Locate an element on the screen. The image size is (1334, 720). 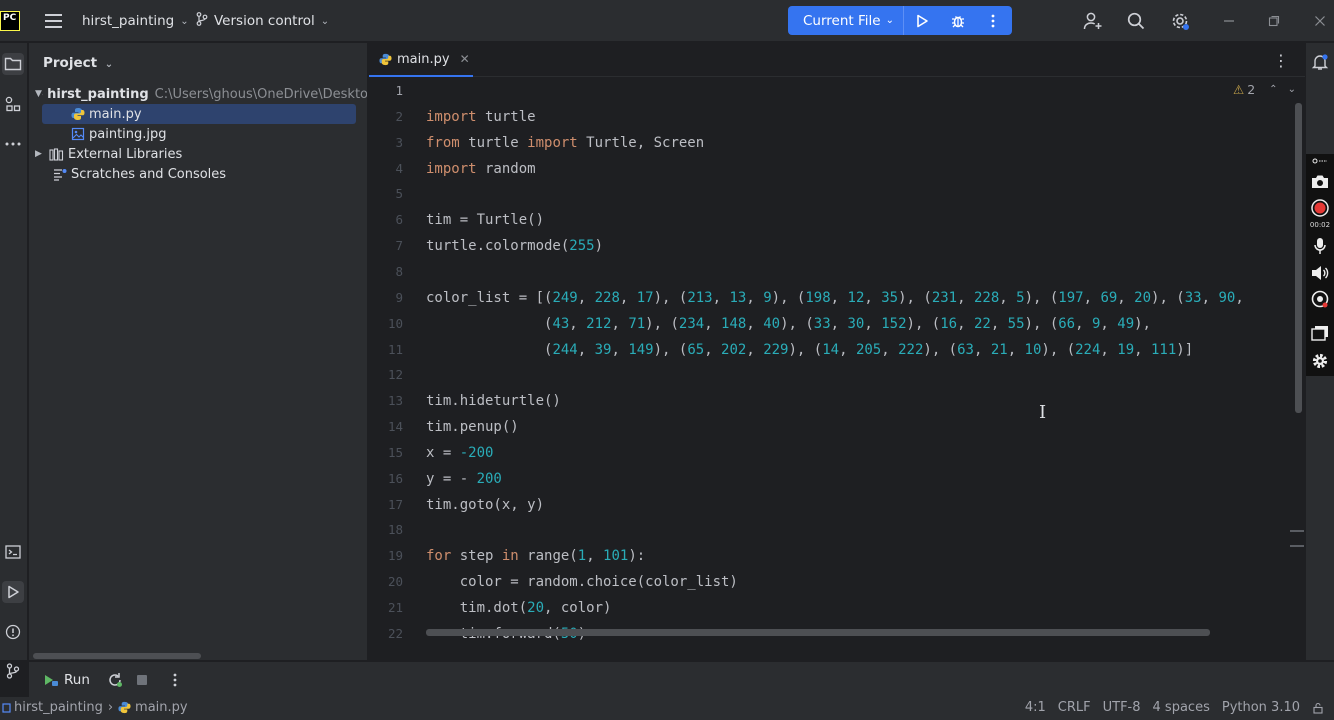
tab-main-py: main.py ✕ is located at coordinates (421, 60).